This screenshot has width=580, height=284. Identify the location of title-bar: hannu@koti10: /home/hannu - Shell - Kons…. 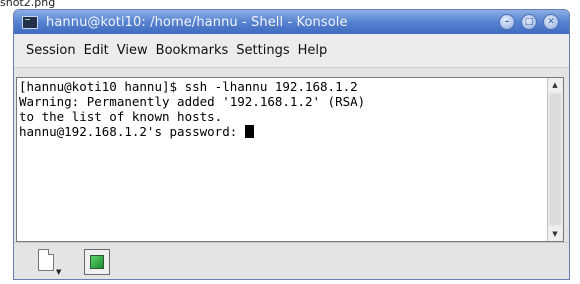
(291, 22).